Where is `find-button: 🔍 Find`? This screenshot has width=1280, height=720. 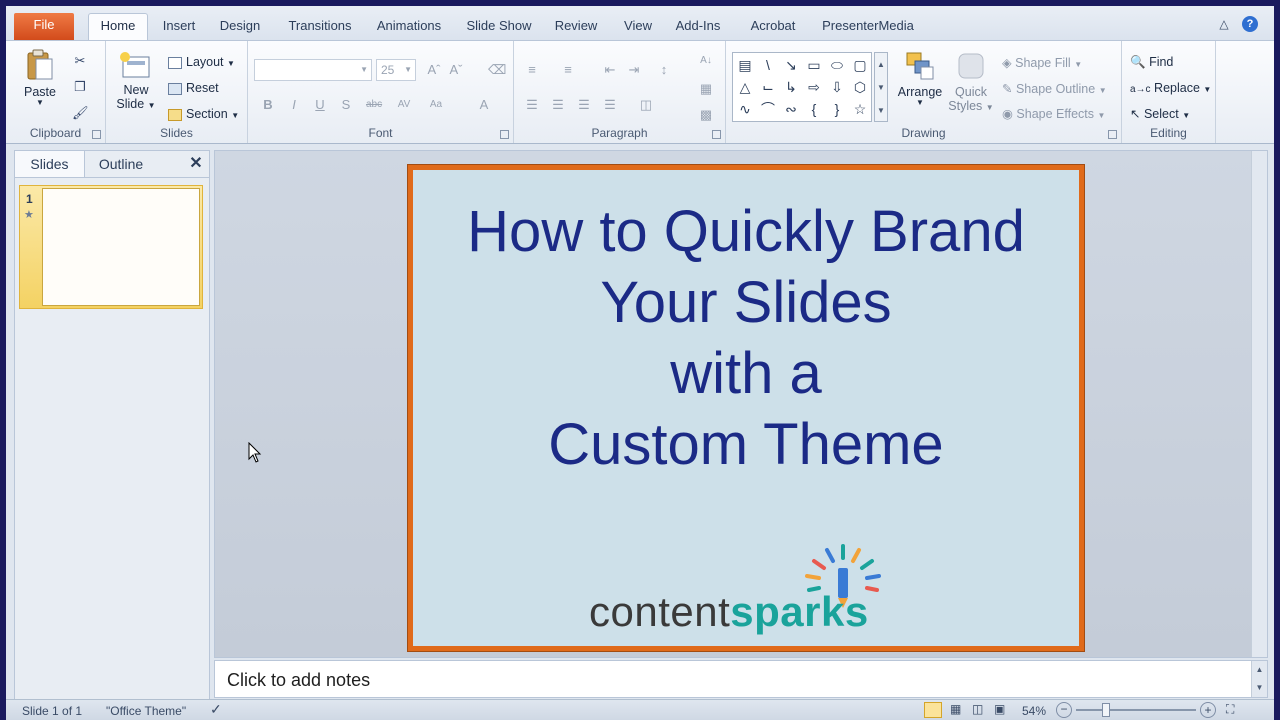
find-button: 🔍 Find is located at coordinates (1151, 62).